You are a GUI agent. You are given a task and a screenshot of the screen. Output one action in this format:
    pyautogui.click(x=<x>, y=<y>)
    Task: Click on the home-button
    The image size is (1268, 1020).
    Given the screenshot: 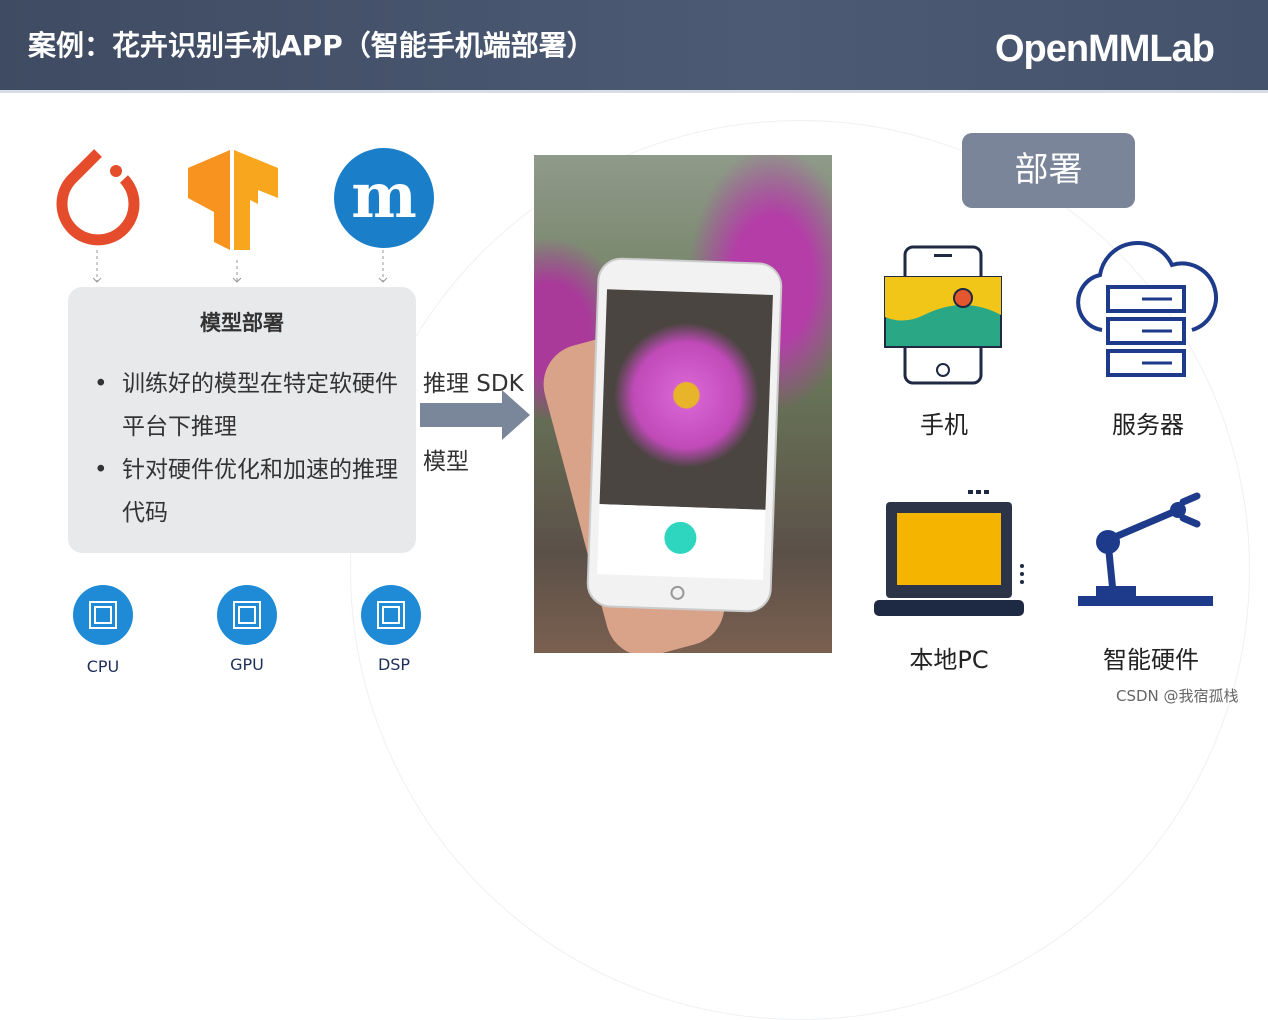 What is the action you would take?
    pyautogui.click(x=677, y=593)
    